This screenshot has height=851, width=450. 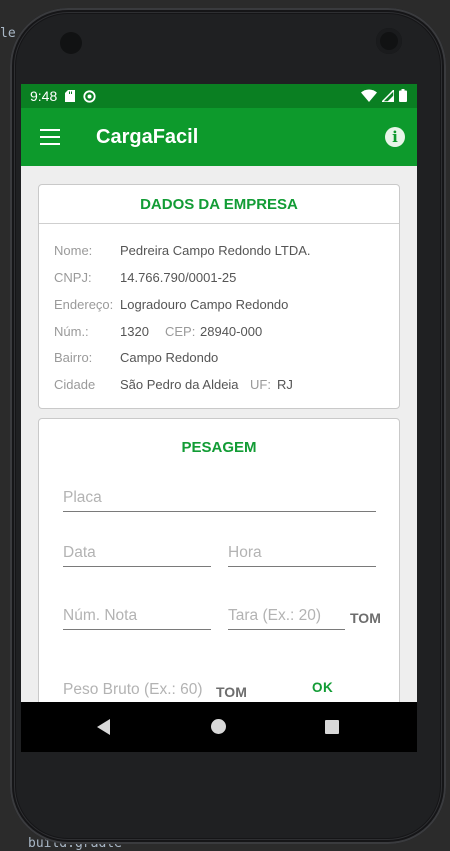 What do you see at coordinates (231, 331) in the screenshot?
I see `company-cep-value: 28940-000` at bounding box center [231, 331].